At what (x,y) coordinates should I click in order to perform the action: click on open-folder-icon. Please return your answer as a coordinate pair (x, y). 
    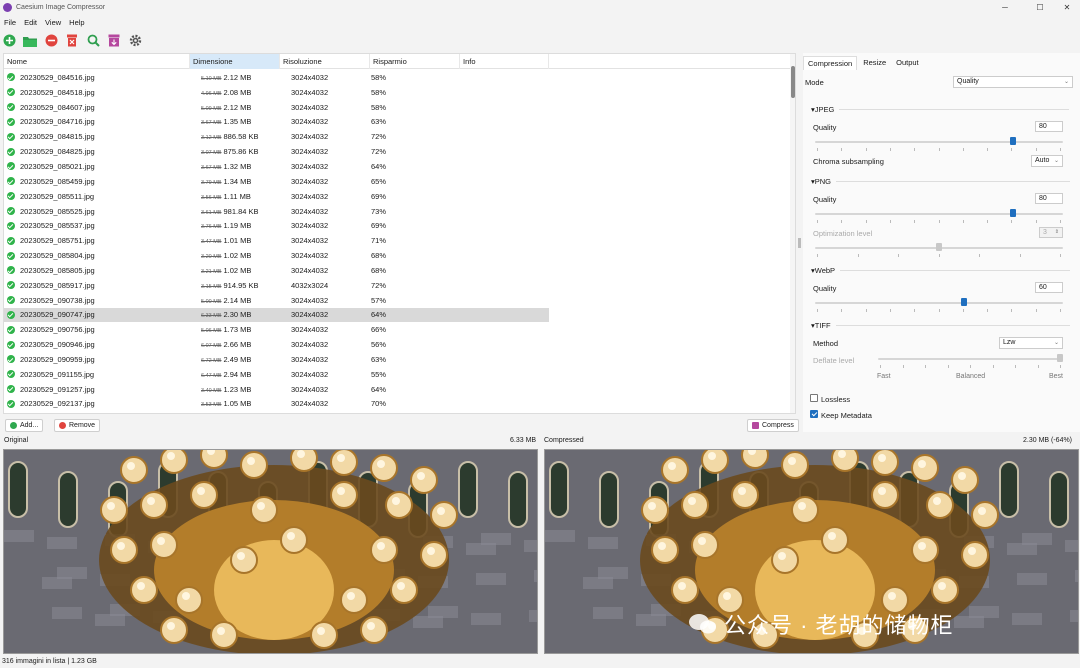
    Looking at the image, I should click on (30, 41).